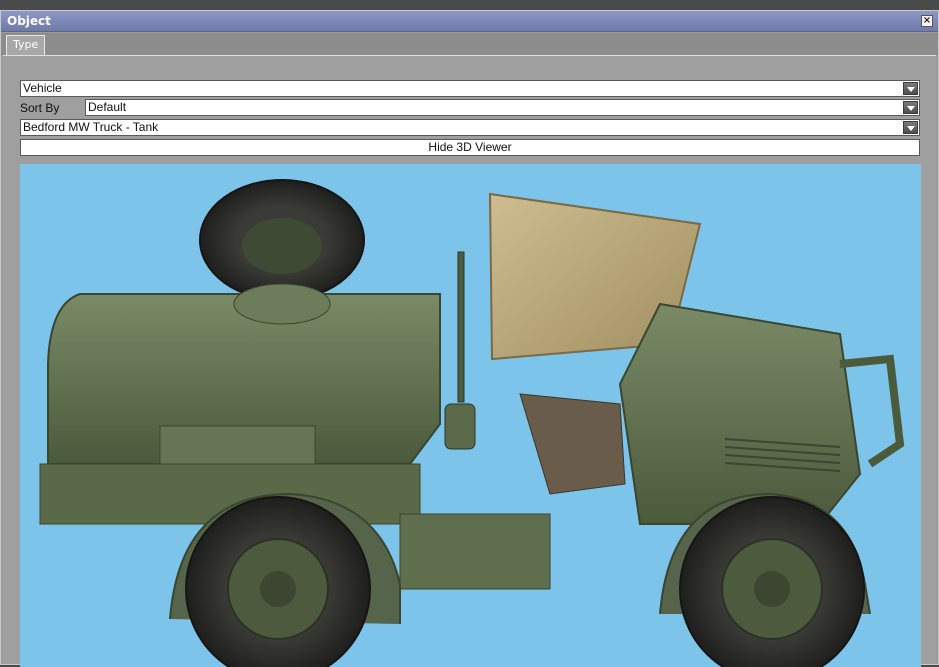 This screenshot has width=939, height=667. Describe the element at coordinates (470, 88) in the screenshot. I see `category-dropdown: Vehicle` at that location.